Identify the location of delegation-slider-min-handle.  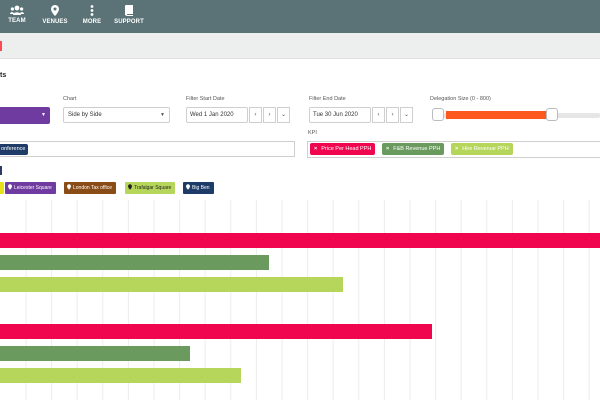
(438, 114).